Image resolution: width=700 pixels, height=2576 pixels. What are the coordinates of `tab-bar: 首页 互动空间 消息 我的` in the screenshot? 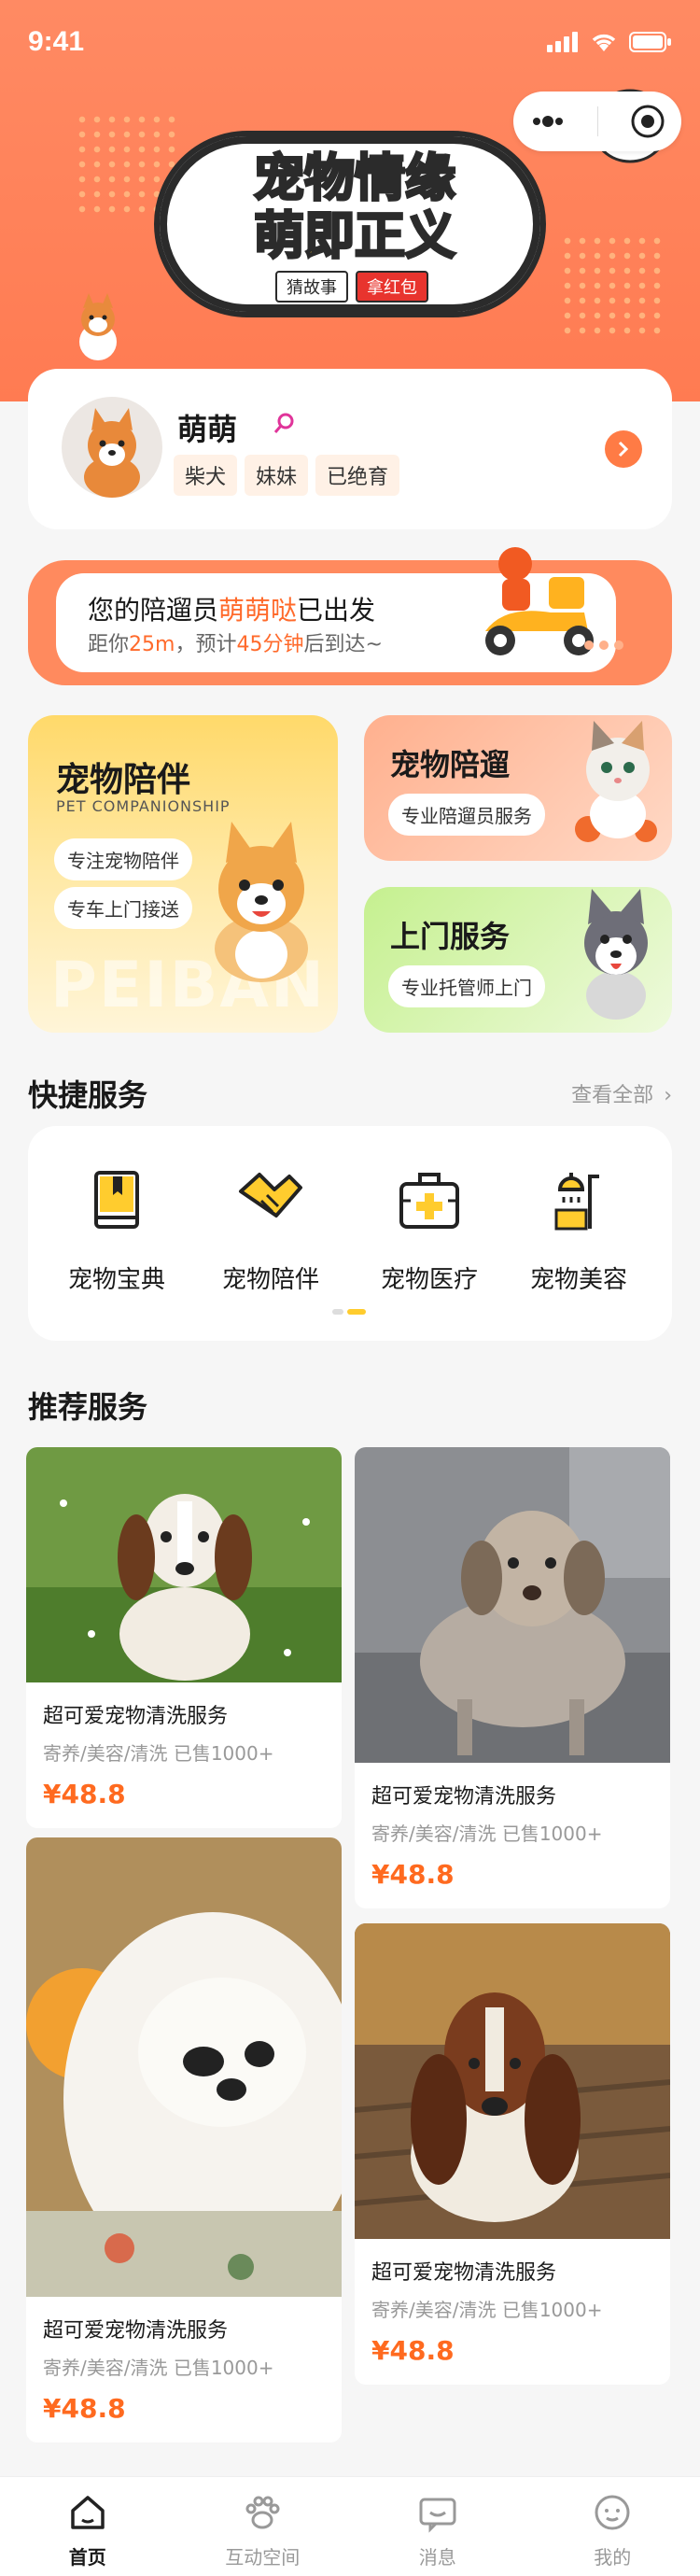 It's located at (350, 2526).